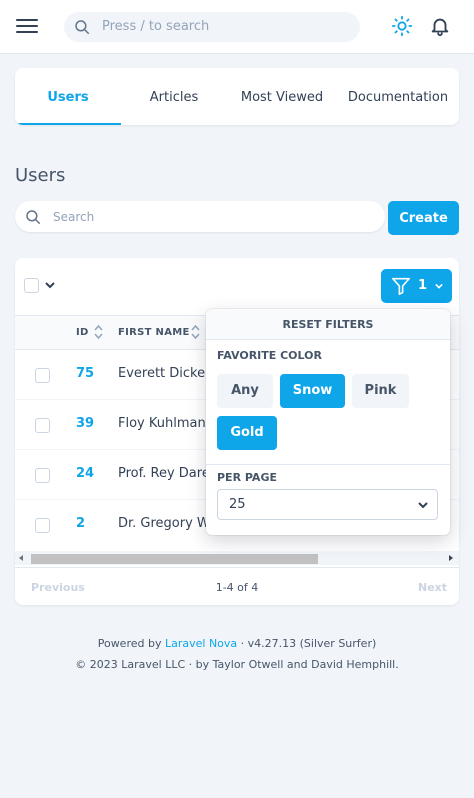  I want to click on top-bar: Press / to search, so click(237, 27).